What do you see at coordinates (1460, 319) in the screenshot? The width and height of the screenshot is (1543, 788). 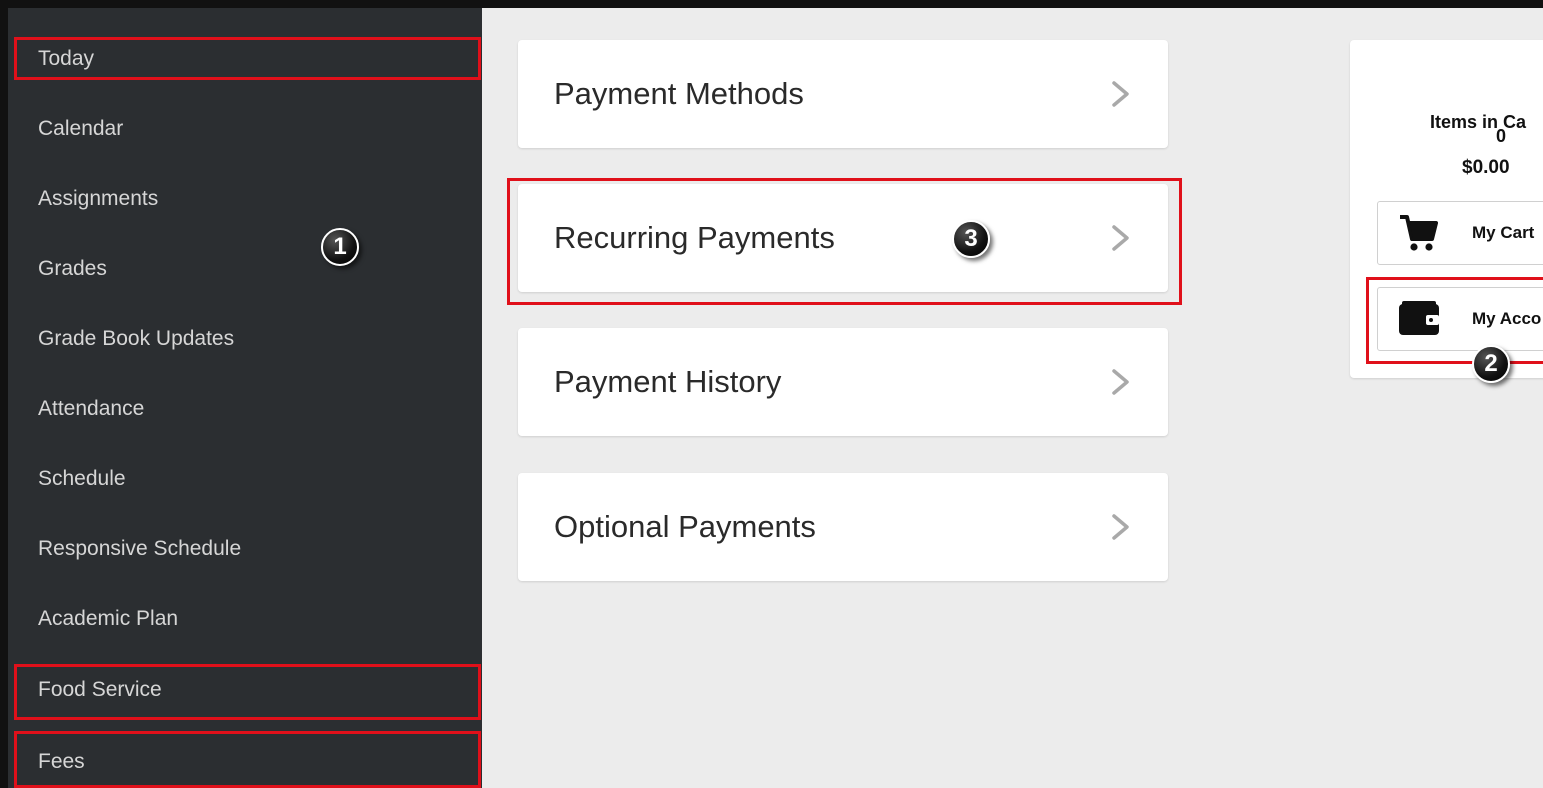 I see `my-account-button: My Acco` at bounding box center [1460, 319].